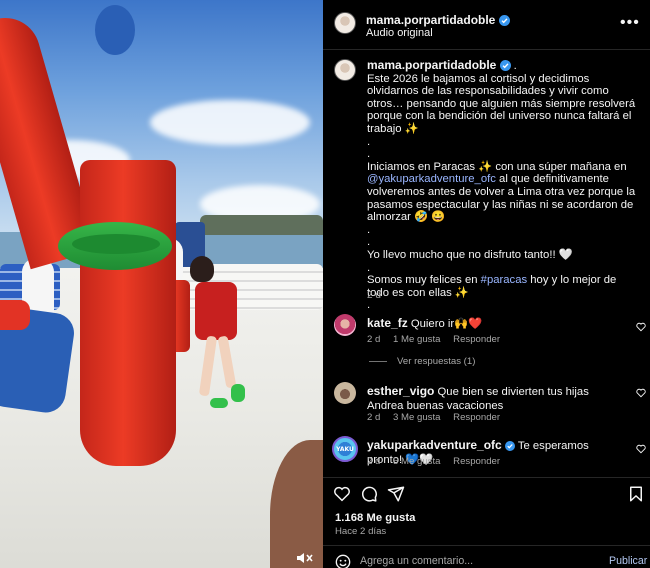 The width and height of the screenshot is (650, 568). Describe the element at coordinates (430, 20) in the screenshot. I see `header-username: mama.porpartidadoble` at that location.